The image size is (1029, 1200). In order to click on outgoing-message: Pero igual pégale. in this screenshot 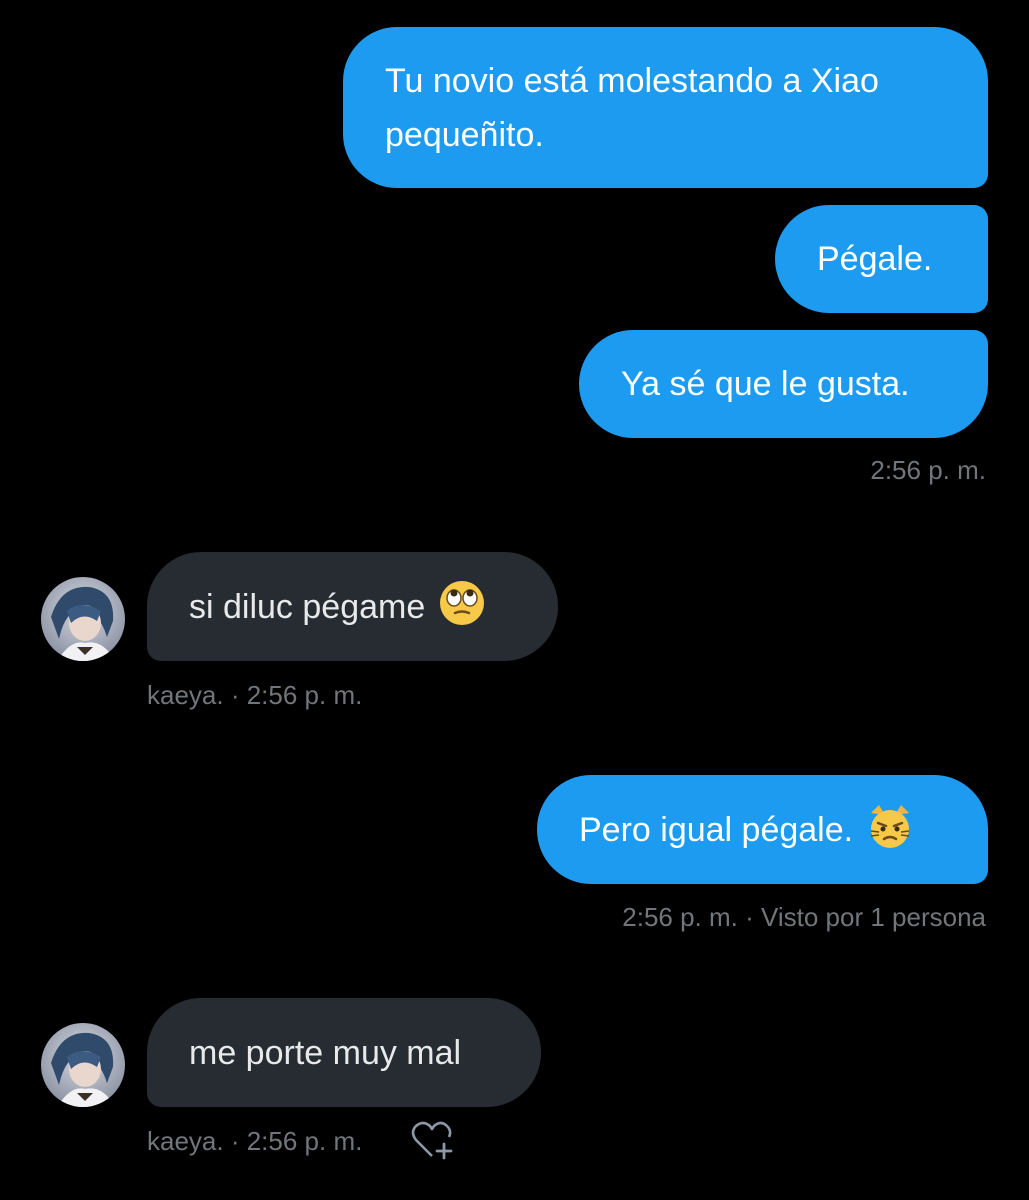, I will do `click(762, 829)`.